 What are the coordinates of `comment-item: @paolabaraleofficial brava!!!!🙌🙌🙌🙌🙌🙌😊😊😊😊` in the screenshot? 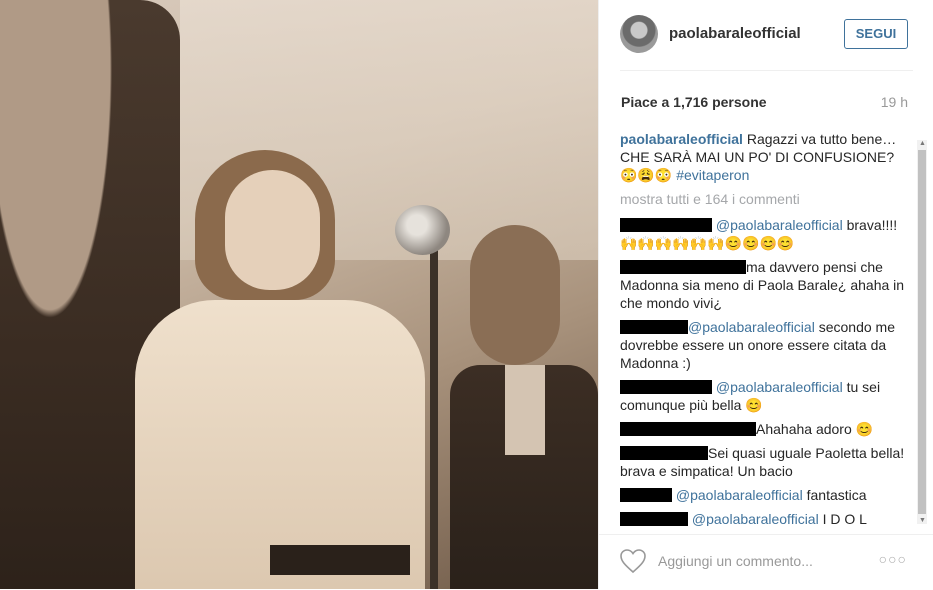 It's located at (765, 234).